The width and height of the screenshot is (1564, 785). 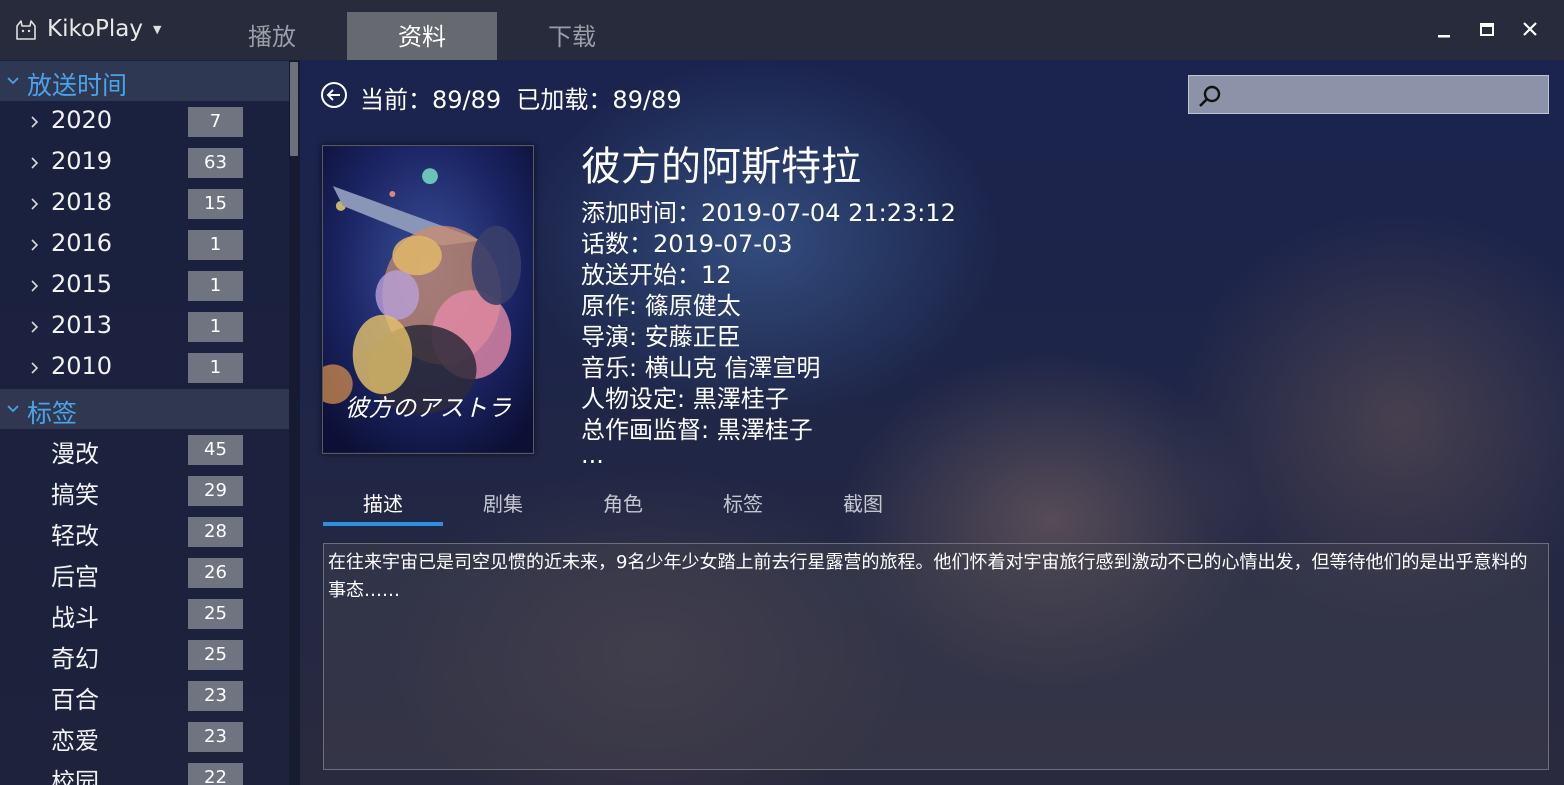 What do you see at coordinates (95, 29) in the screenshot?
I see `app-title: KikoPlay` at bounding box center [95, 29].